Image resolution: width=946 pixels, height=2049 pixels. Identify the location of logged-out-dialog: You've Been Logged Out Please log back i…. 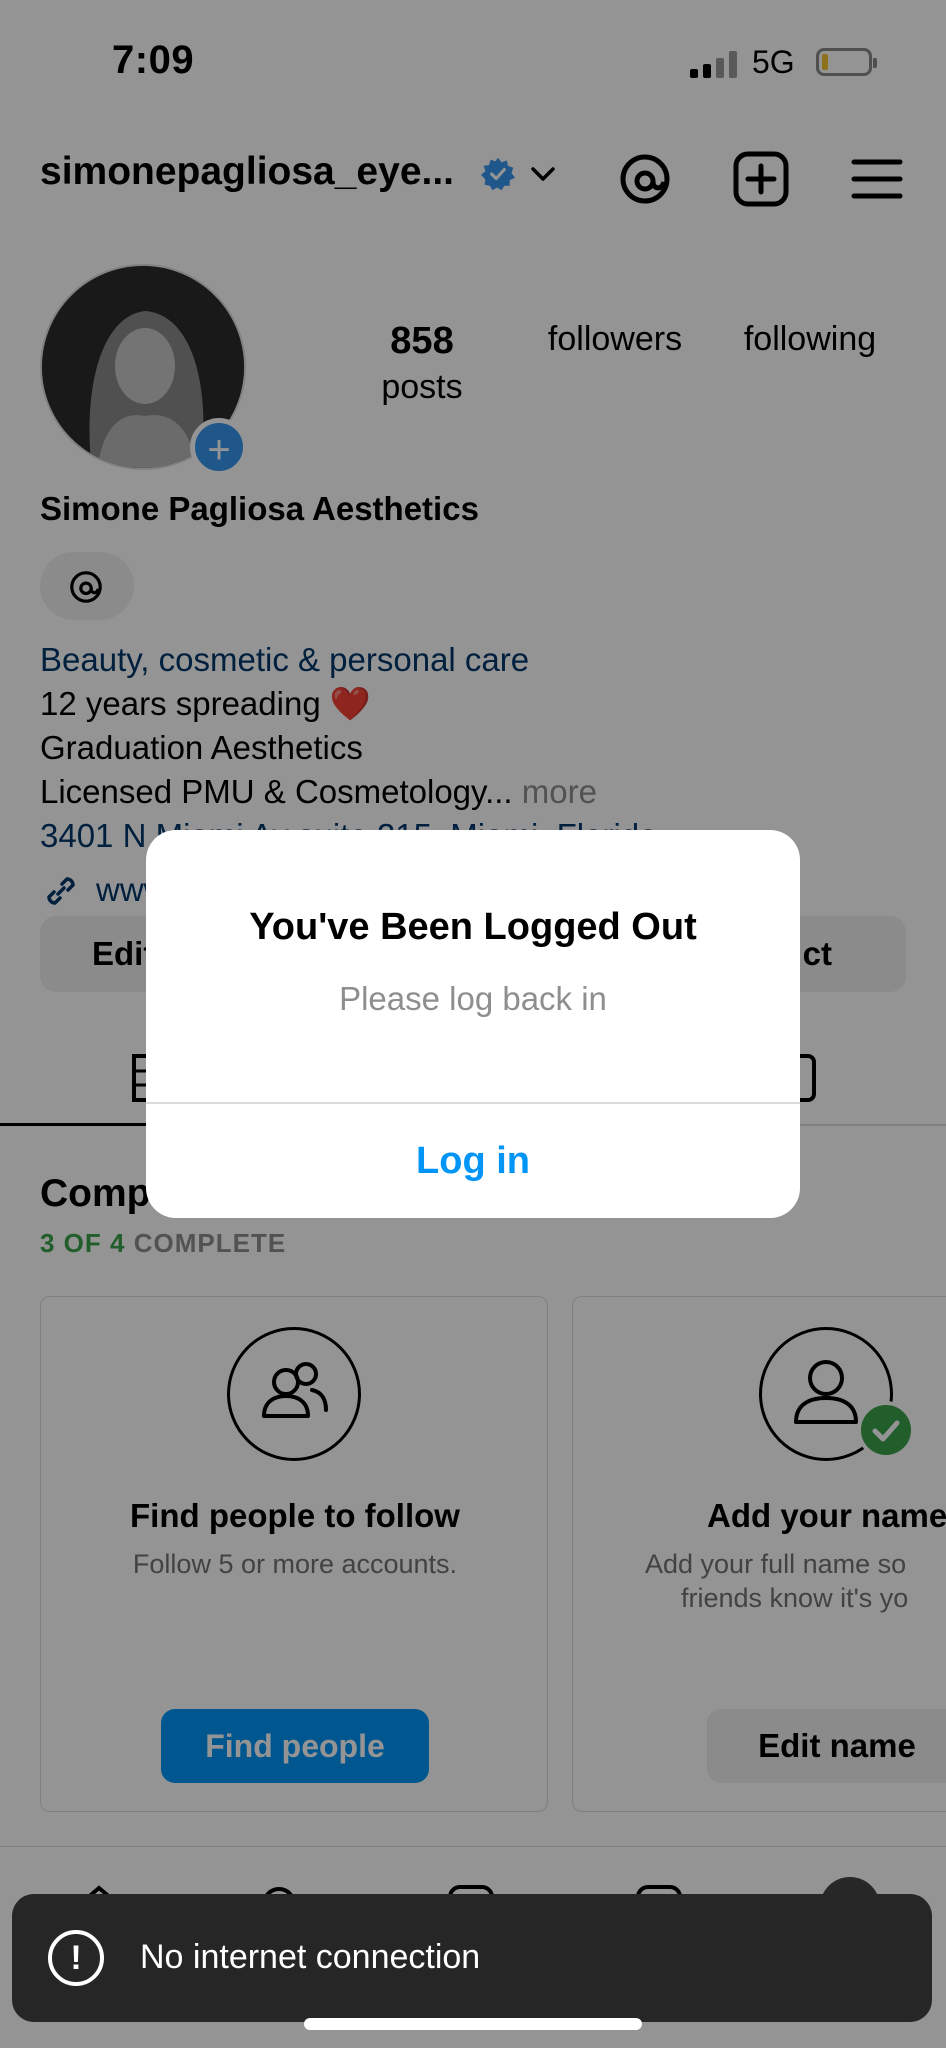
(473, 1024).